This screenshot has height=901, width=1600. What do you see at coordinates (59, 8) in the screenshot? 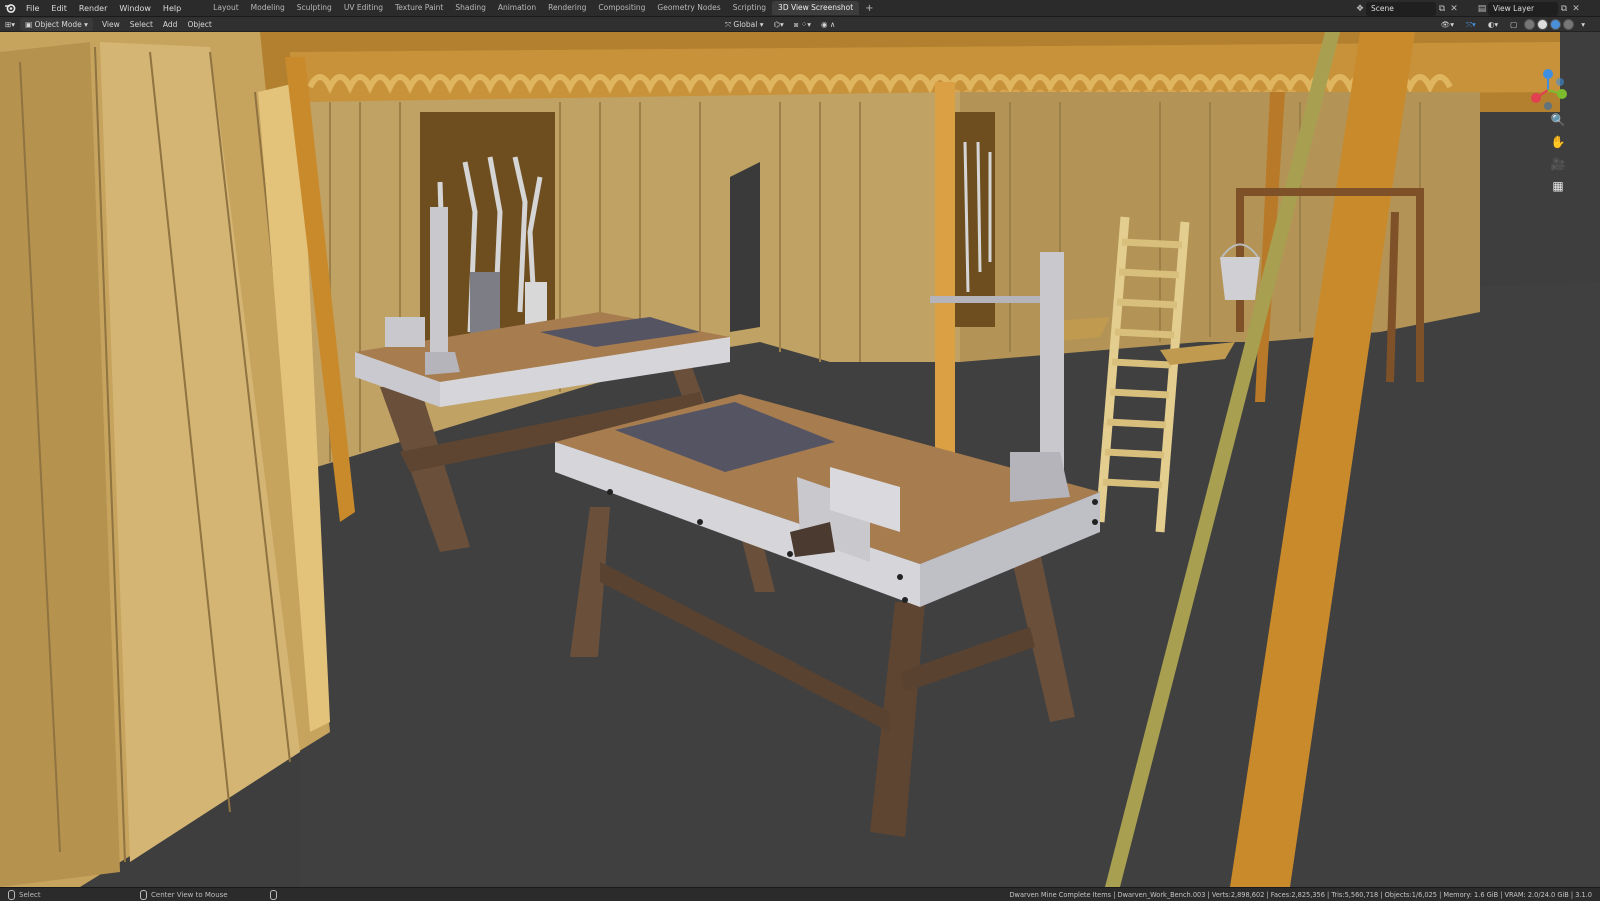
I see `menu-edit: Edit` at bounding box center [59, 8].